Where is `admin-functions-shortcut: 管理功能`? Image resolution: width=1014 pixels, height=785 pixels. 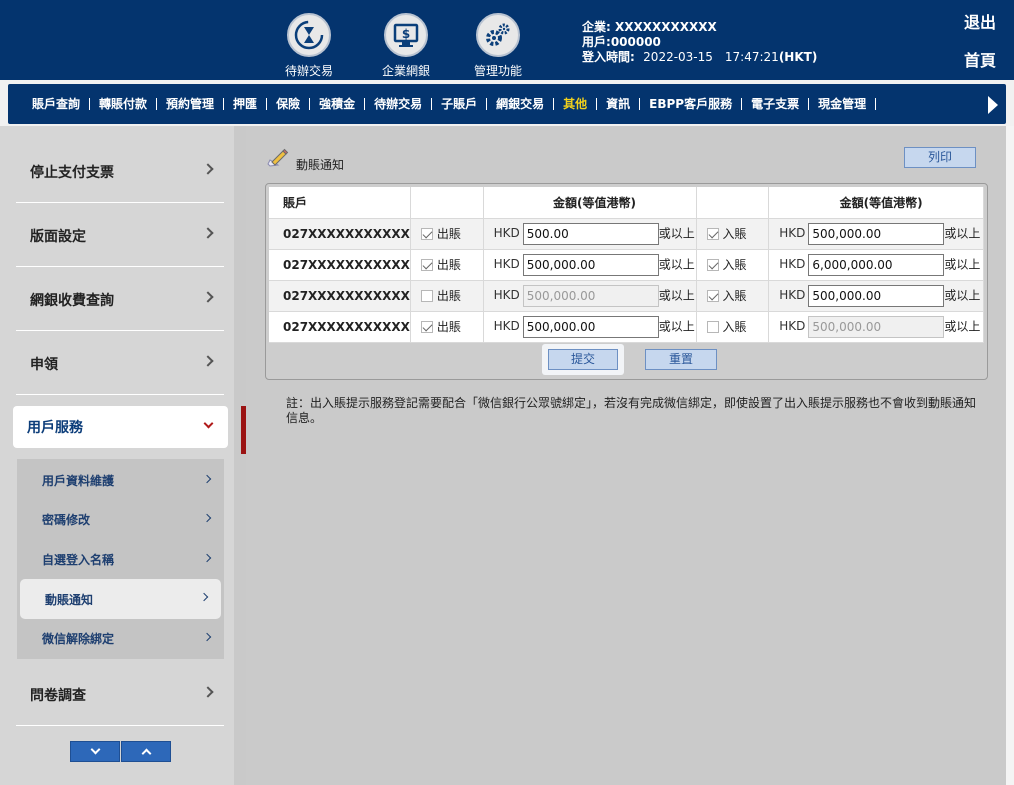 admin-functions-shortcut: 管理功能 is located at coordinates (498, 46).